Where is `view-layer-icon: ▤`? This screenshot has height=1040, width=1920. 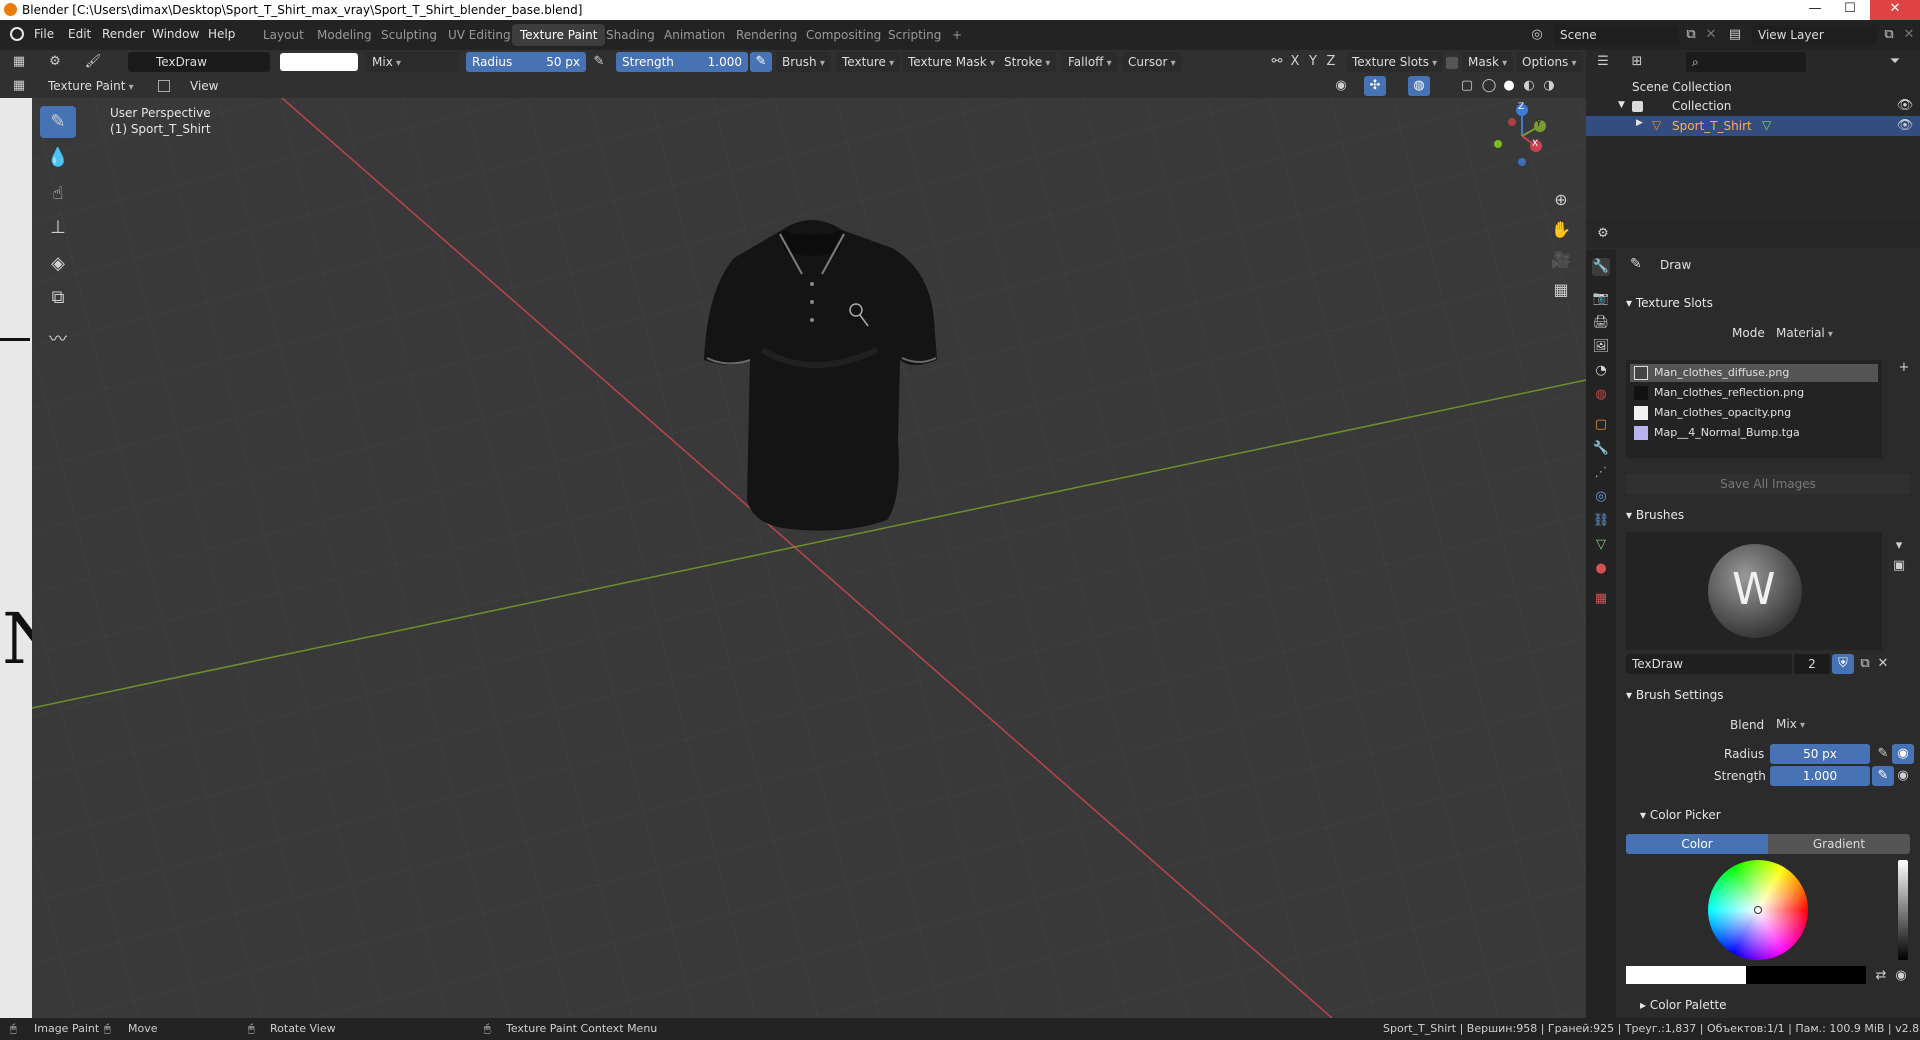
view-layer-icon: ▤ is located at coordinates (1735, 35).